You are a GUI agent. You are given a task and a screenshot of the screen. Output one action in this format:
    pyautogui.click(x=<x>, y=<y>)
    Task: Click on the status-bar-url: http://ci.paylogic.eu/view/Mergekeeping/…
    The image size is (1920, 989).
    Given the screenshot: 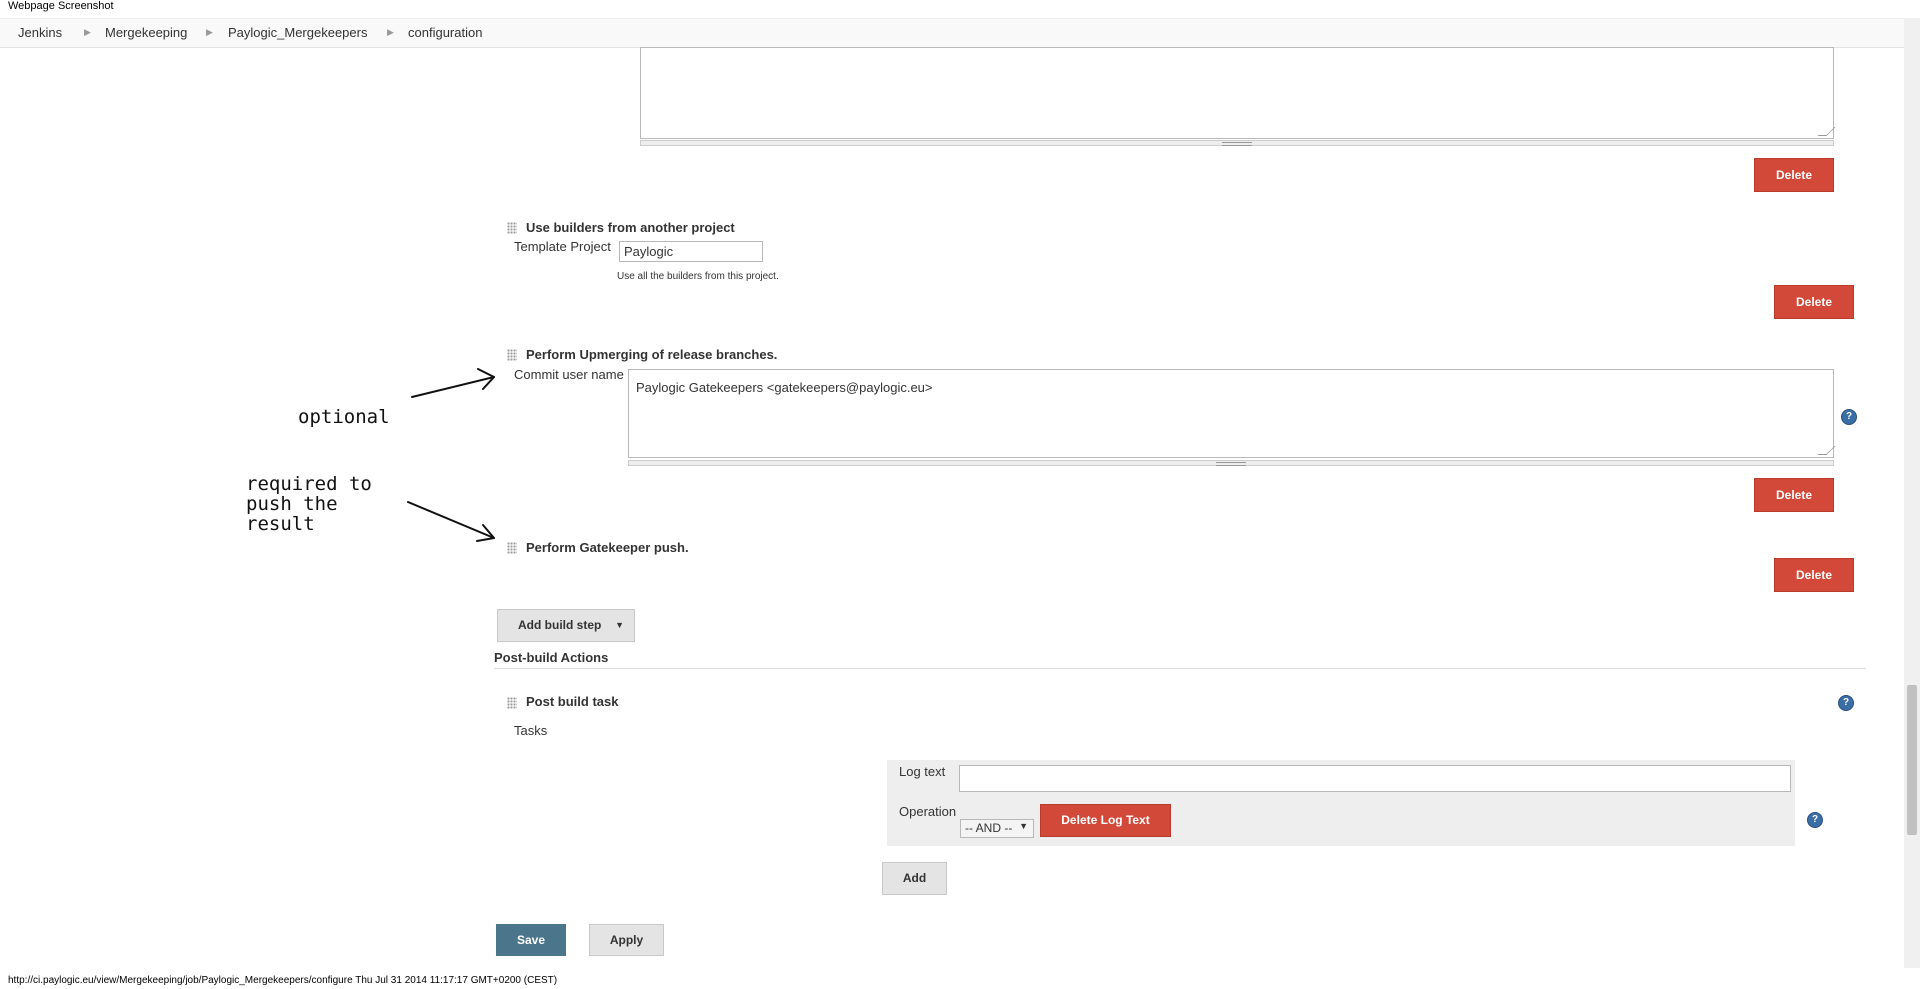 What is the action you would take?
    pyautogui.click(x=283, y=980)
    